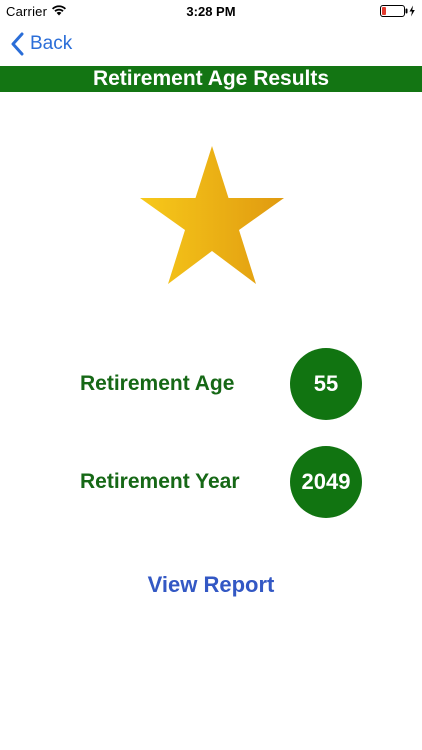  What do you see at coordinates (326, 482) in the screenshot?
I see `retirement-year-value: 2049` at bounding box center [326, 482].